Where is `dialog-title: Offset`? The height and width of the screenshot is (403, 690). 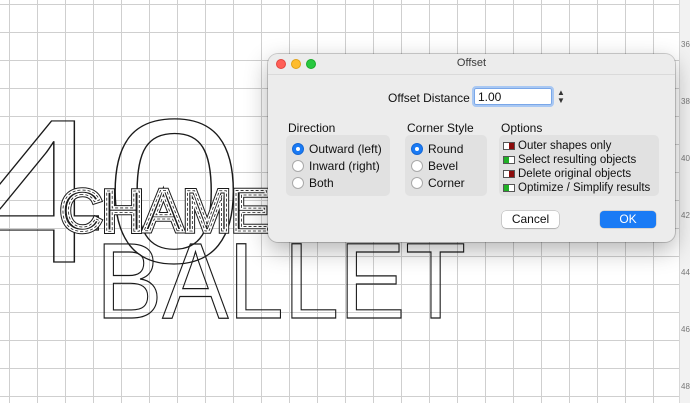
dialog-title: Offset is located at coordinates (471, 63).